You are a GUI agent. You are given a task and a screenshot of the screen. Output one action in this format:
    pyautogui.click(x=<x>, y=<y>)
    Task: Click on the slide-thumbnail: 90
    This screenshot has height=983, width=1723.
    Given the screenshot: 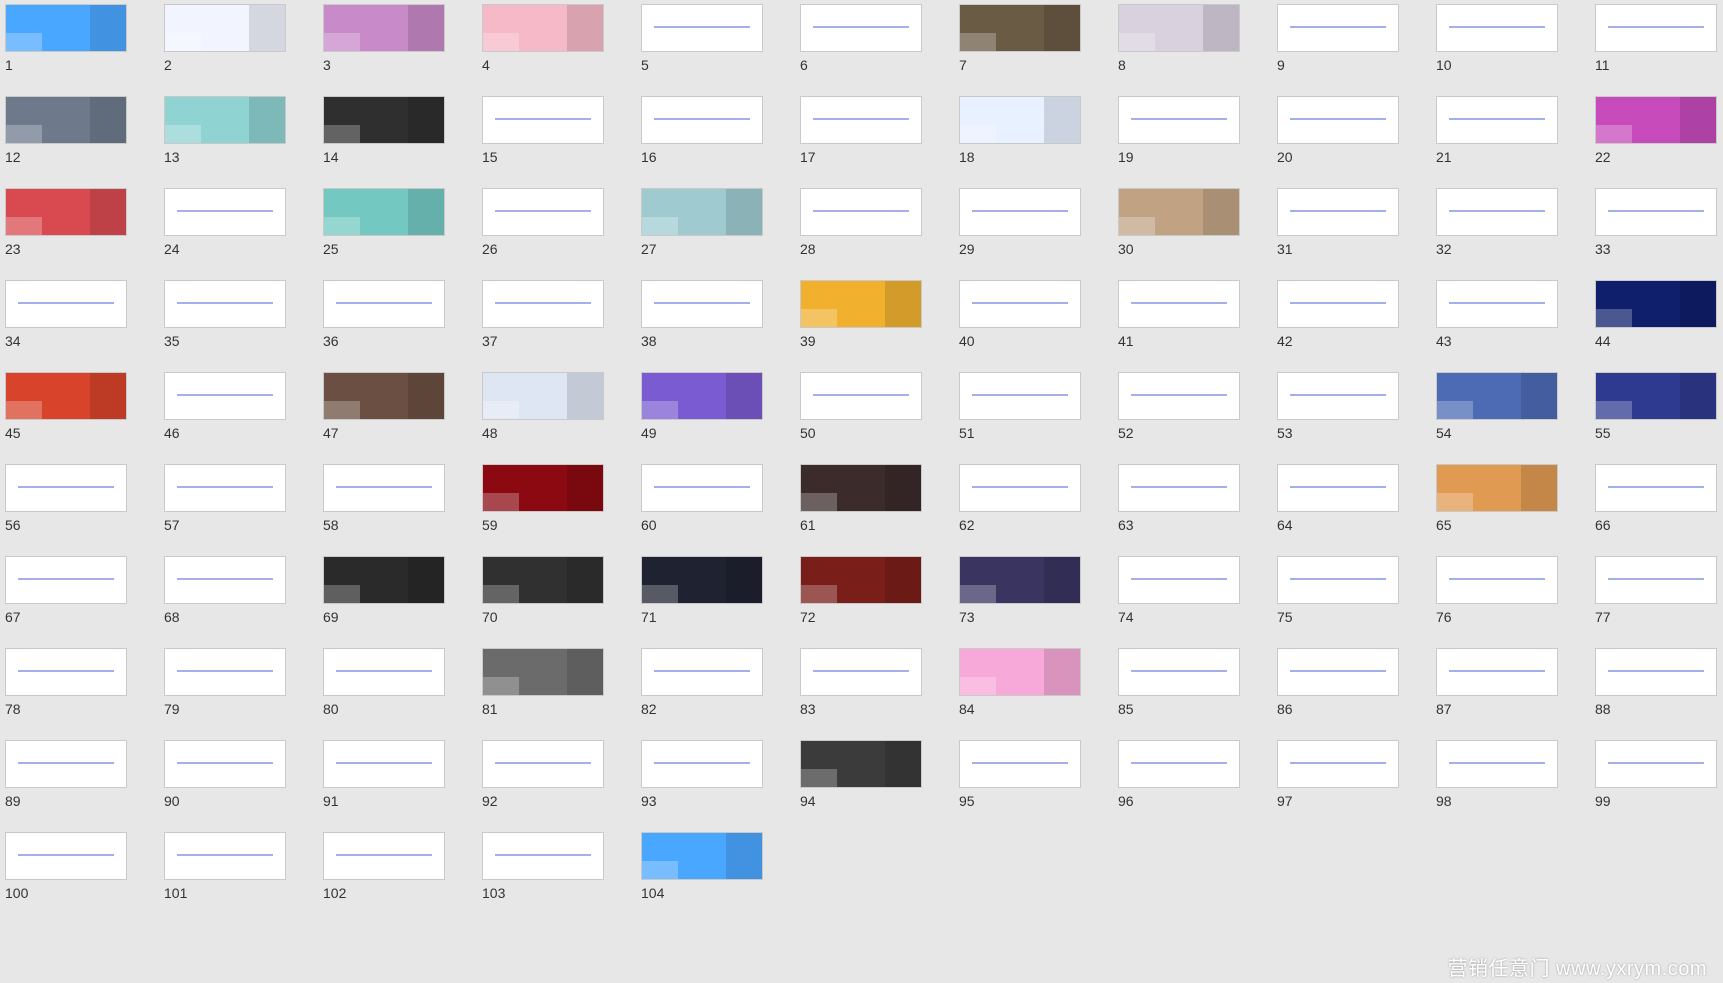 What is the action you would take?
    pyautogui.click(x=238, y=786)
    